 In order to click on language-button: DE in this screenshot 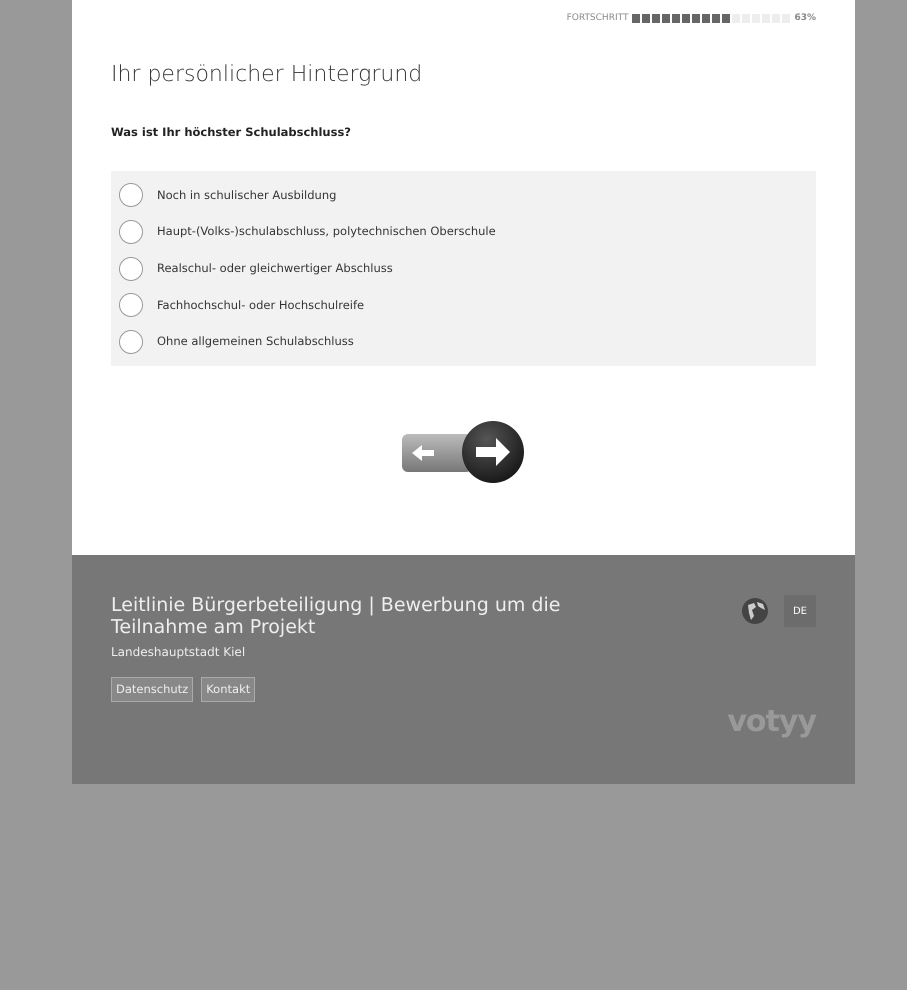, I will do `click(800, 611)`.